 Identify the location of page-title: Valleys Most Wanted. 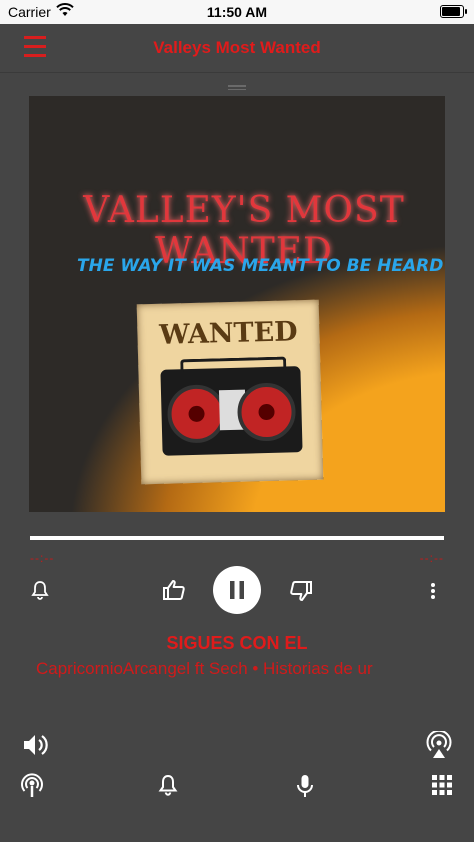
(237, 47).